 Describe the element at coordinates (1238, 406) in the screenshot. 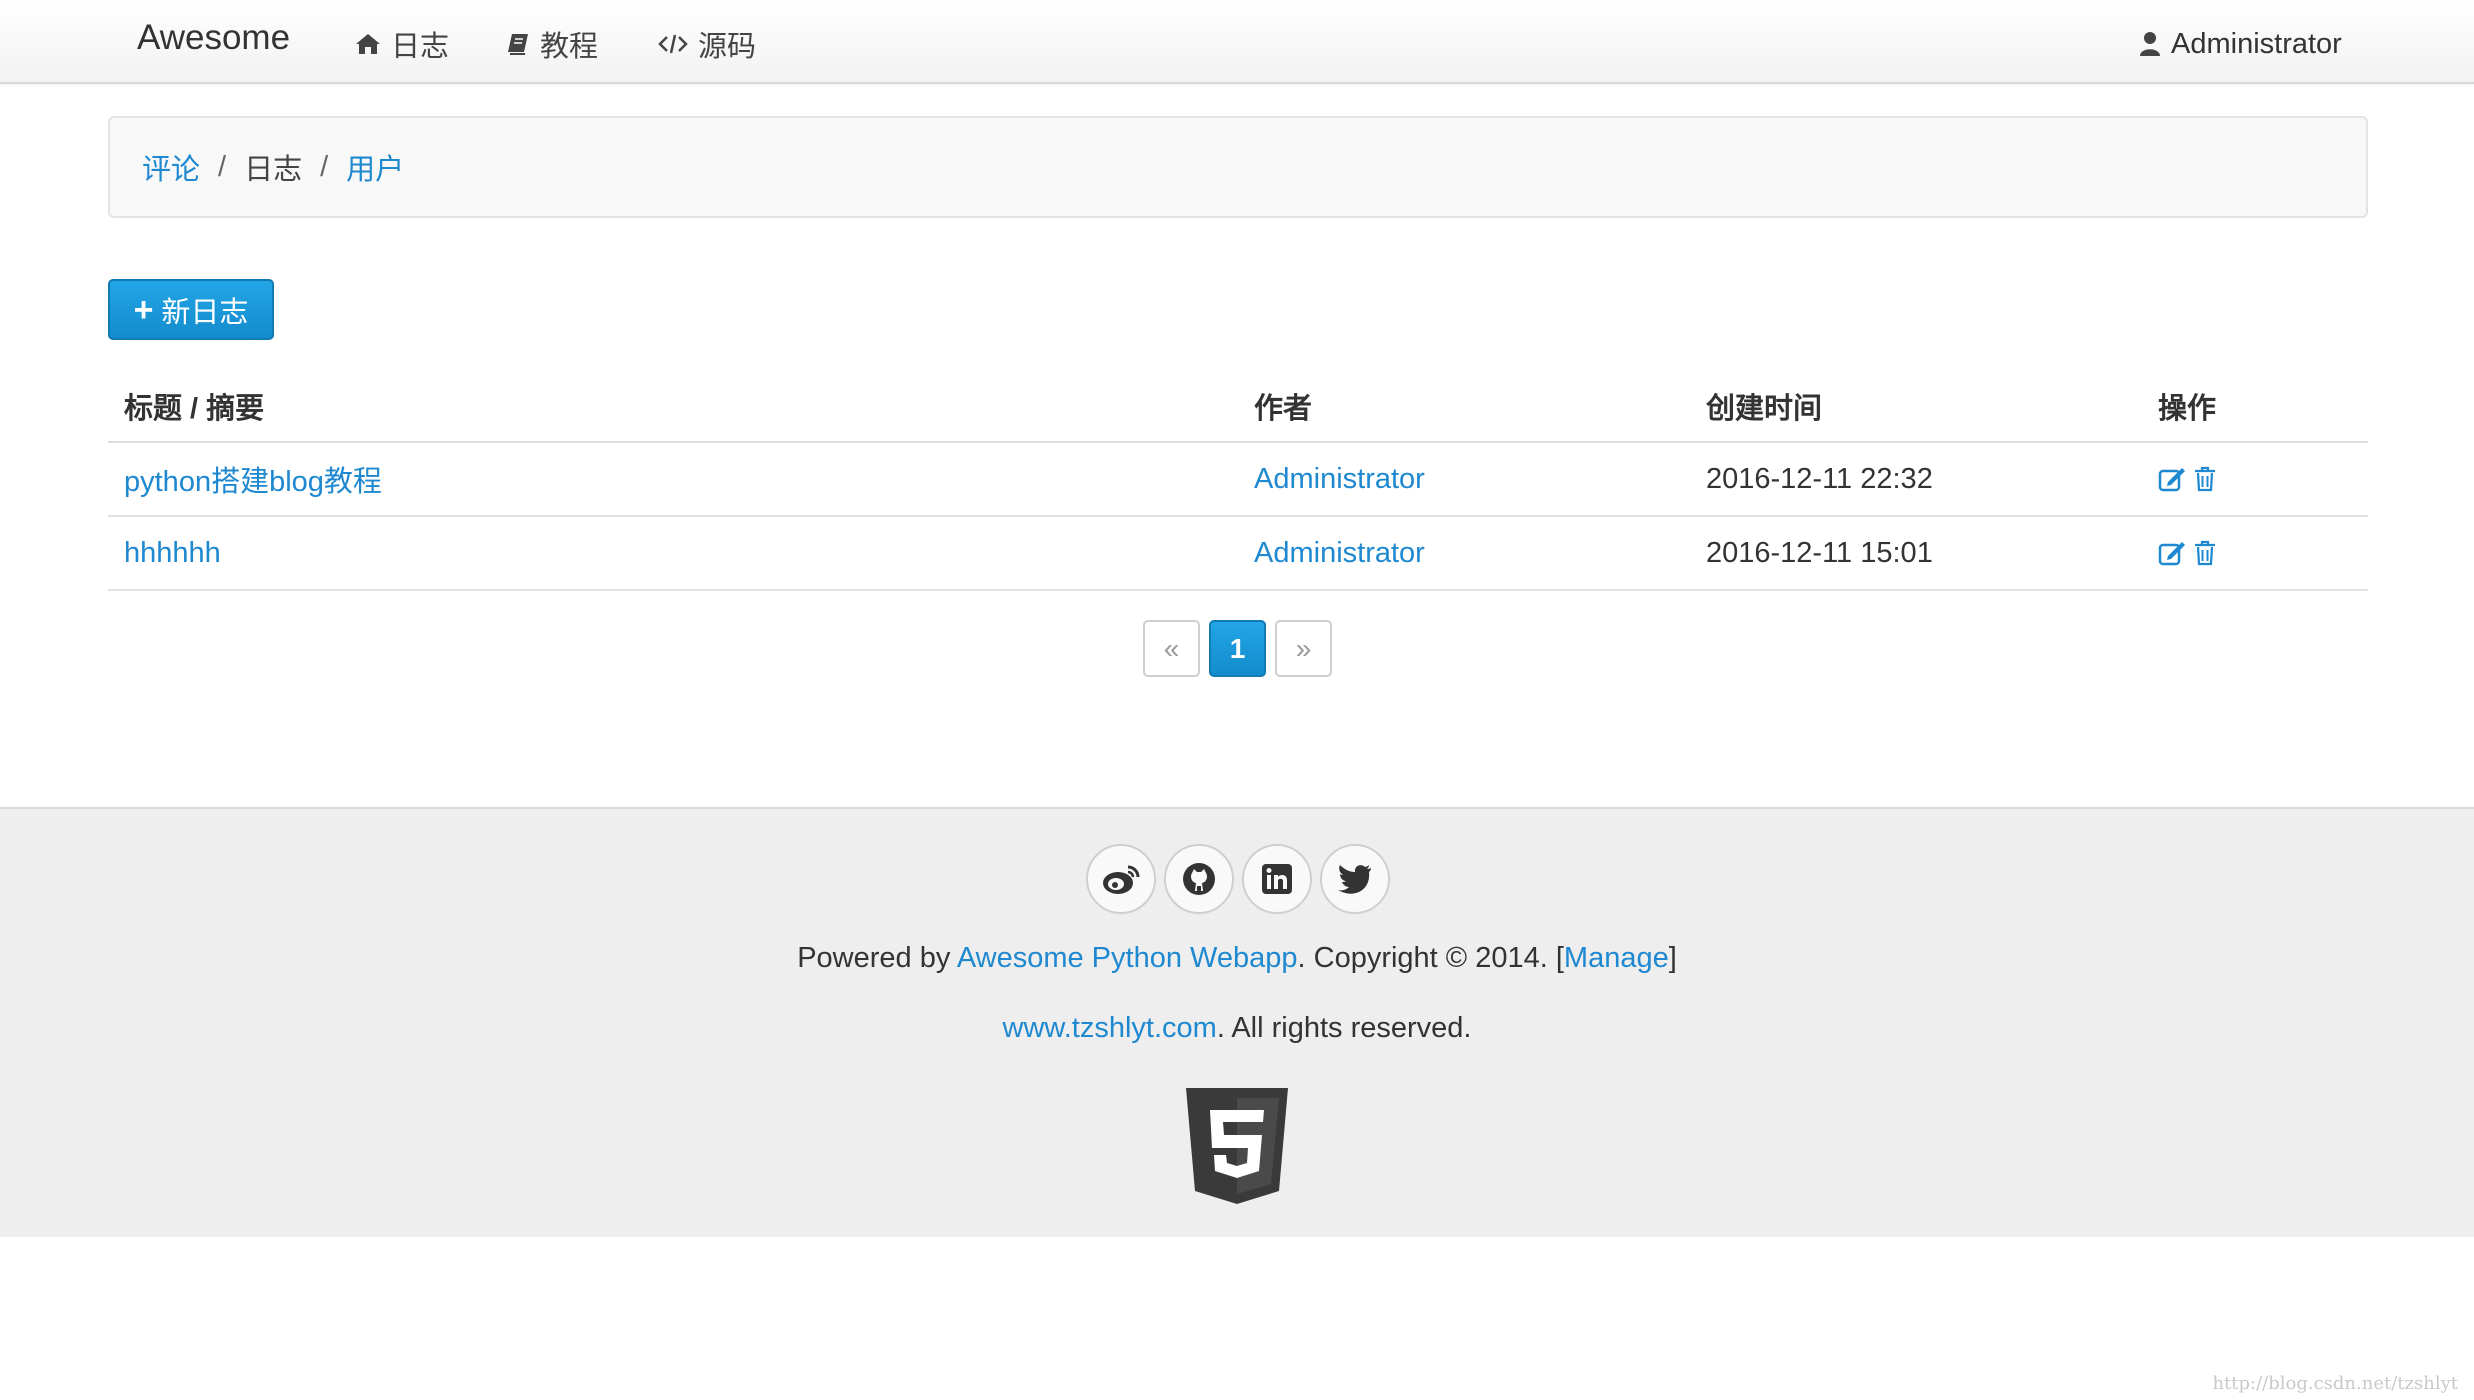

I see `table-header: 标题 / 摘要 作者 创建时间 操作` at that location.